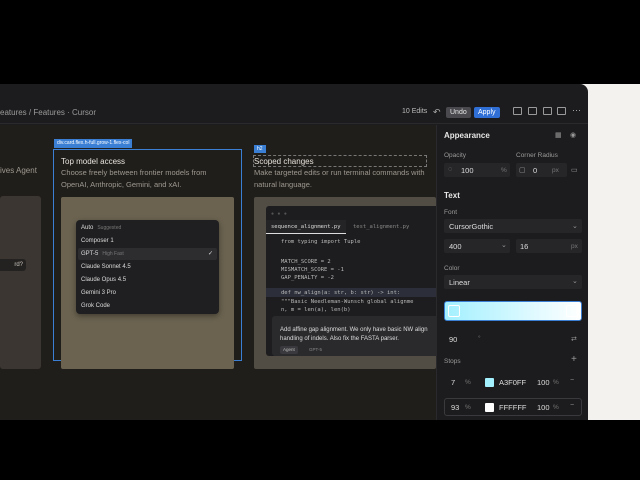  What do you see at coordinates (517, 111) in the screenshot?
I see `comment-icon` at bounding box center [517, 111].